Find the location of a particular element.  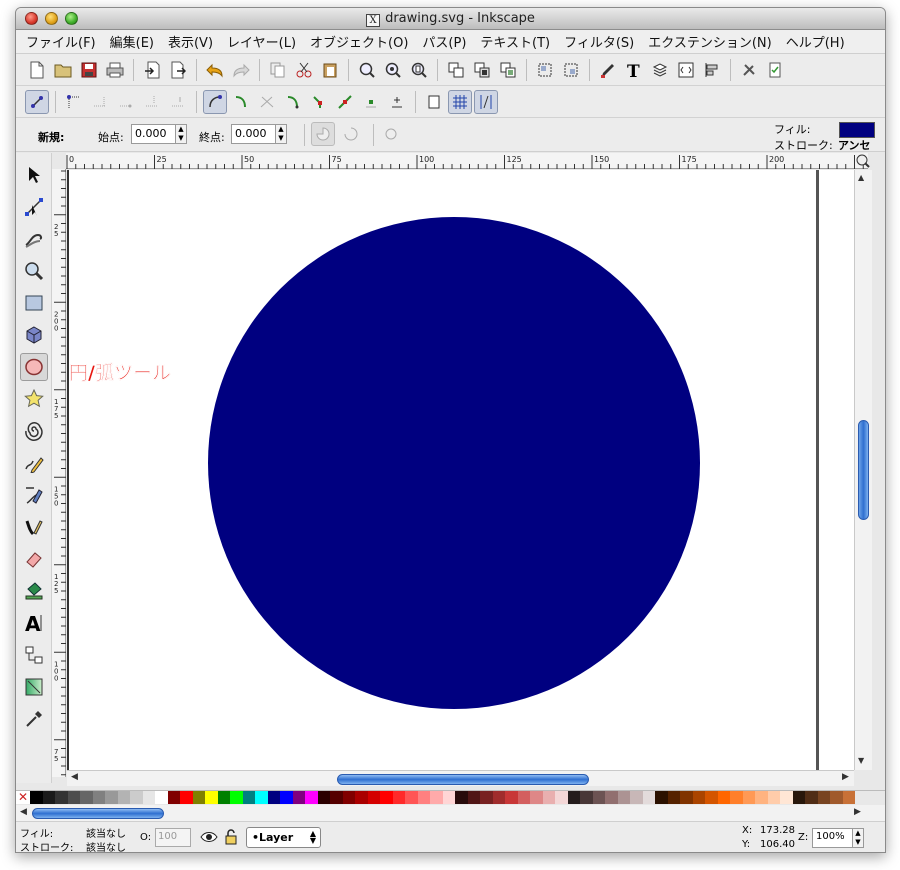

snap-midpoints-icon is located at coordinates (345, 102).